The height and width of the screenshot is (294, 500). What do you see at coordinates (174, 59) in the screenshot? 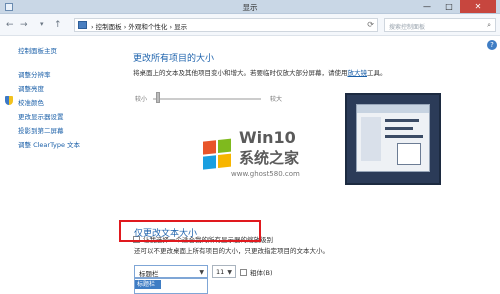
I see `section-heading-size-all: 更改所有项目的大小` at bounding box center [174, 59].